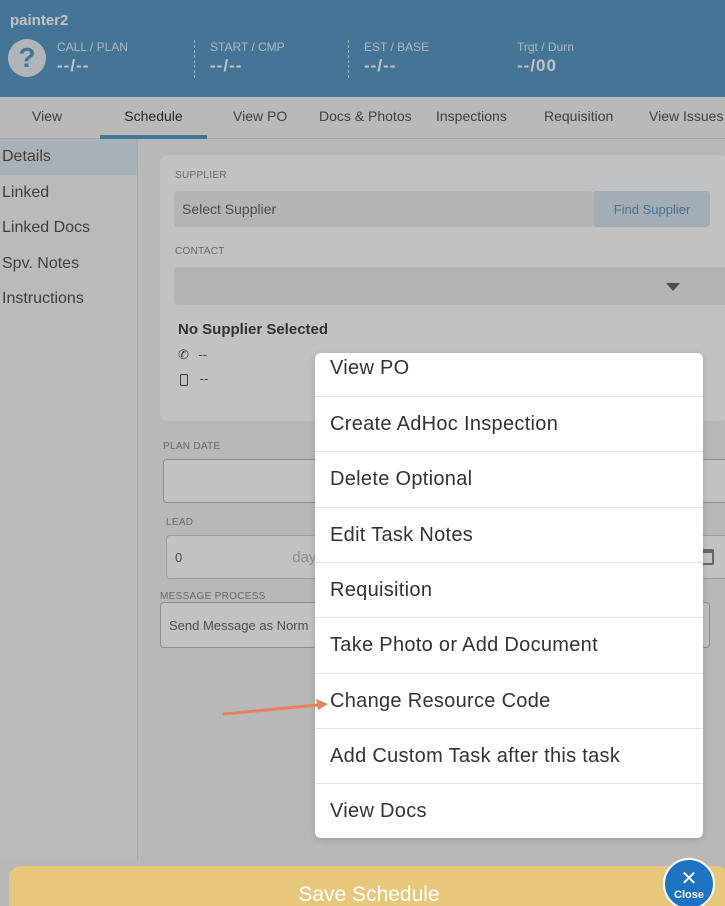 Image resolution: width=725 pixels, height=906 pixels. Describe the element at coordinates (509, 368) in the screenshot. I see `menu-item-view-po: View PO` at that location.